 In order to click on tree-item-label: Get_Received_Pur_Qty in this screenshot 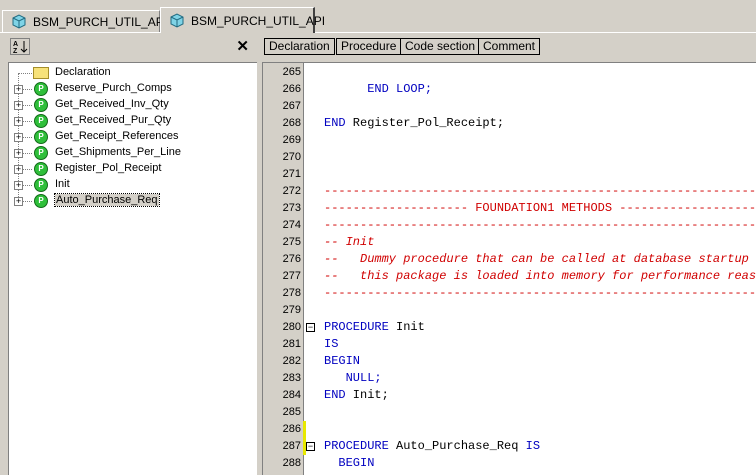, I will do `click(113, 120)`.